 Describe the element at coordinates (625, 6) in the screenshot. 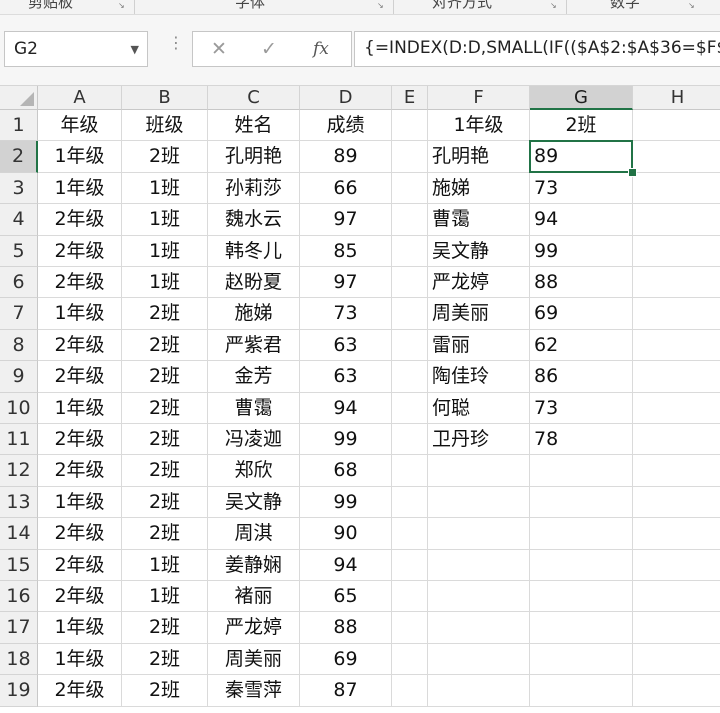

I see `ribbon-group-number: 数字` at that location.